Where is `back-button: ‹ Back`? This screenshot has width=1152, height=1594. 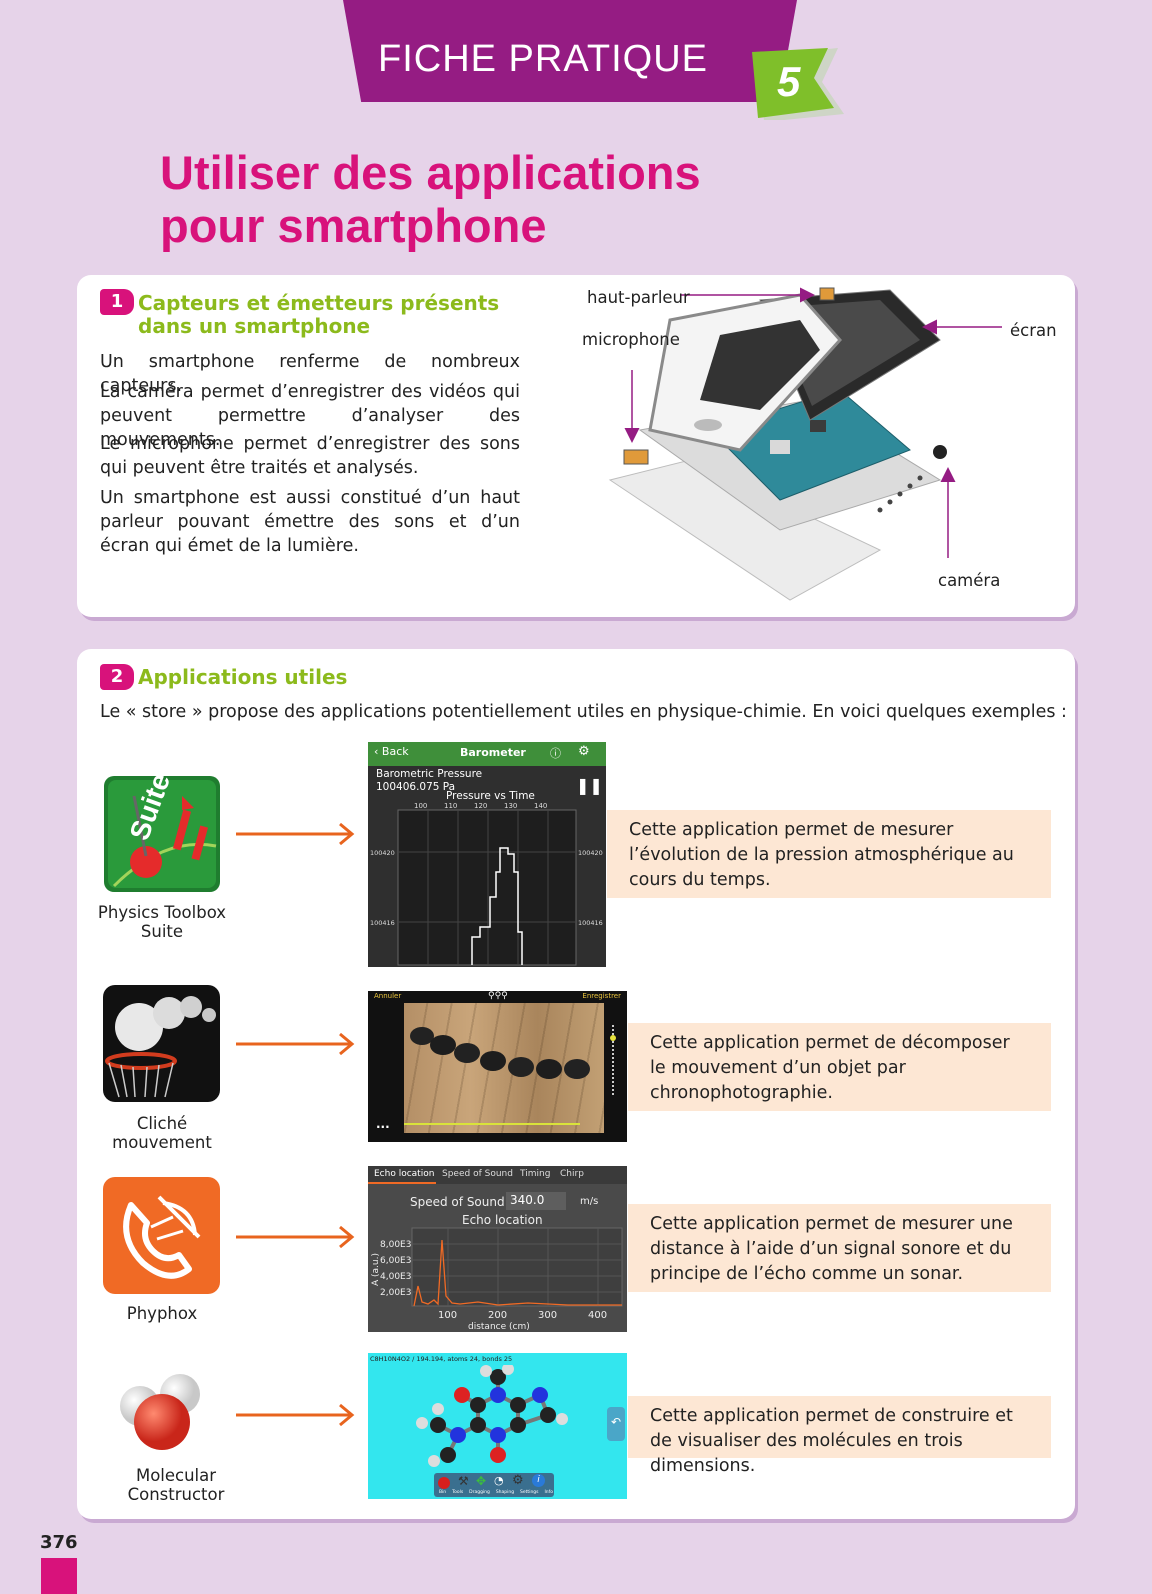 back-button: ‹ Back is located at coordinates (391, 751).